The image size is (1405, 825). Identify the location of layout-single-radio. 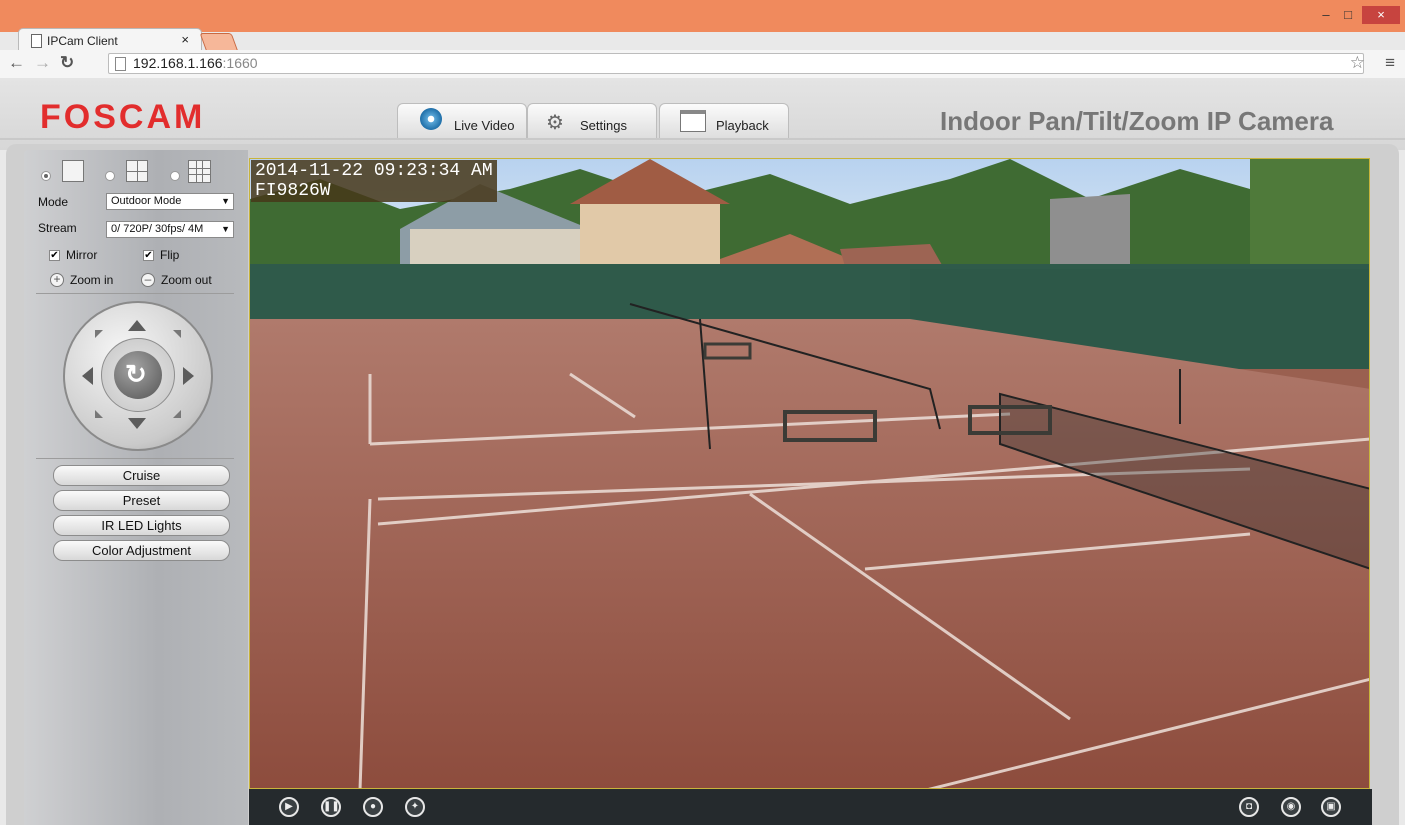
(46, 176).